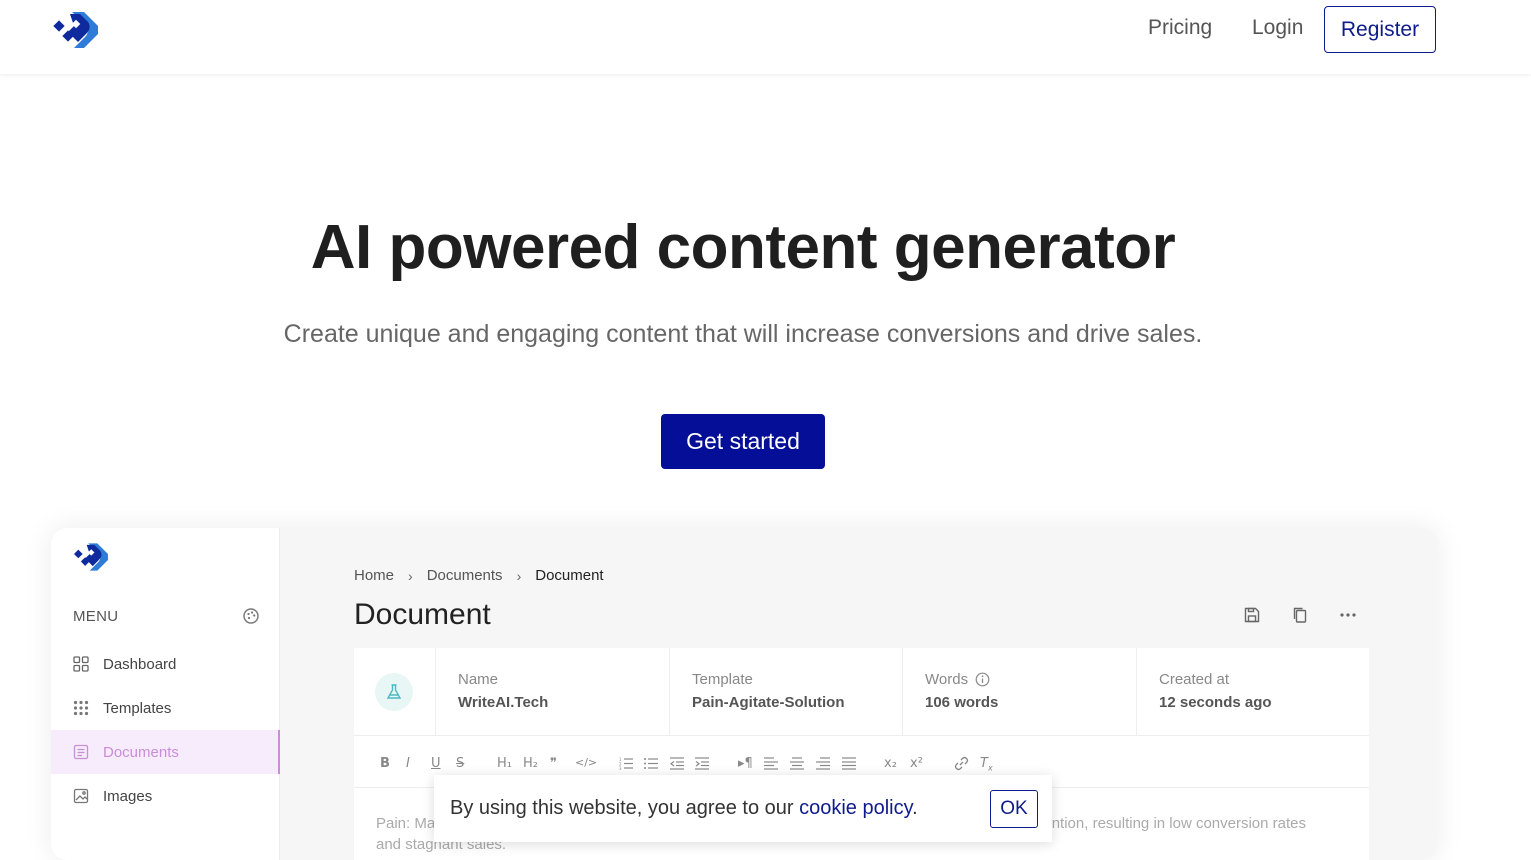  Describe the element at coordinates (849, 763) in the screenshot. I see `align-justify-icon` at that location.